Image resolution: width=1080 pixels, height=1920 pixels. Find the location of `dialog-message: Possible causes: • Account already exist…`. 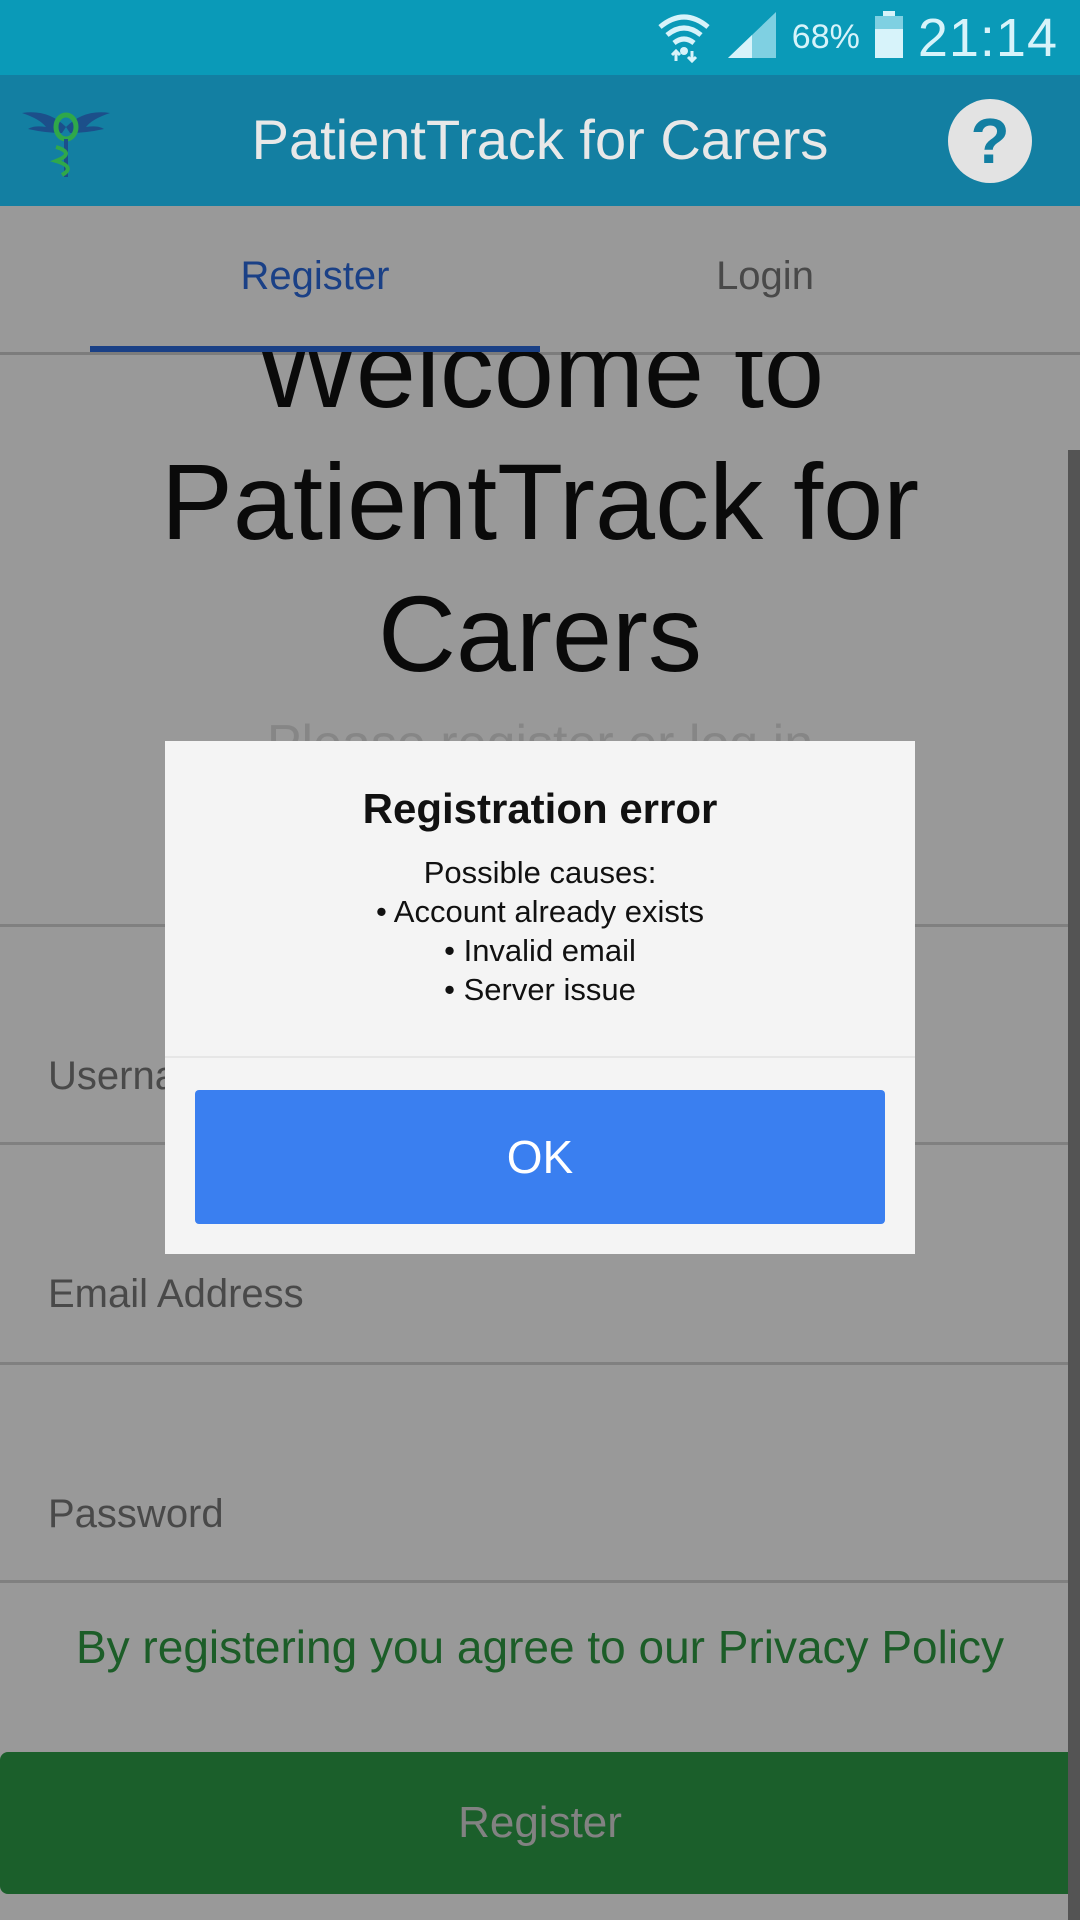

dialog-message: Possible causes: • Account already exist… is located at coordinates (540, 931).